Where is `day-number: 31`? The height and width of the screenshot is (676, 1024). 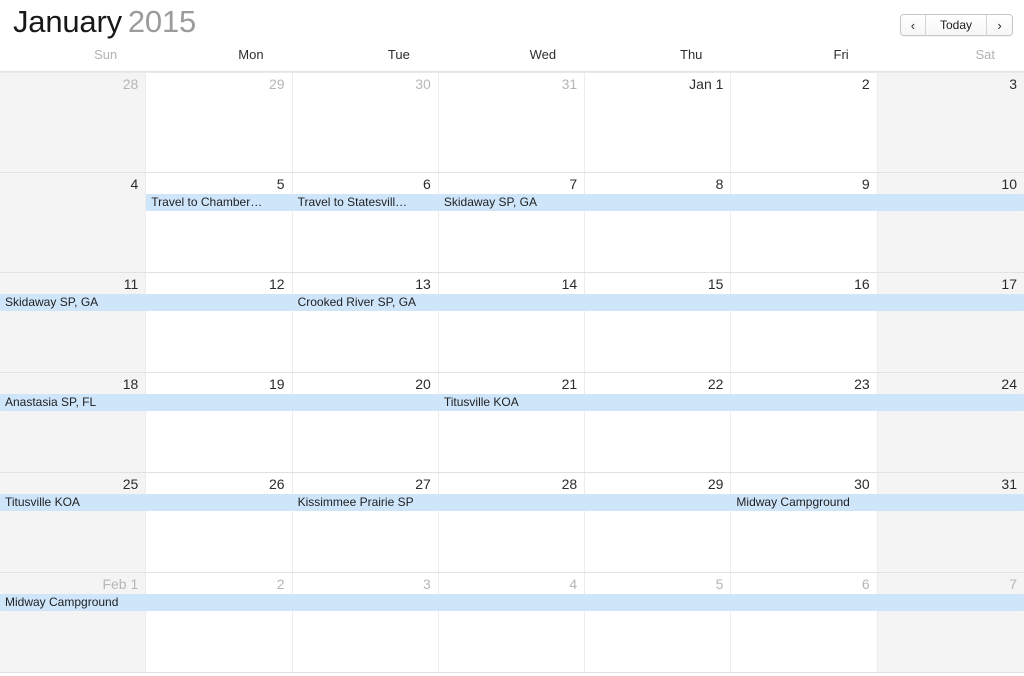 day-number: 31 is located at coordinates (1009, 484).